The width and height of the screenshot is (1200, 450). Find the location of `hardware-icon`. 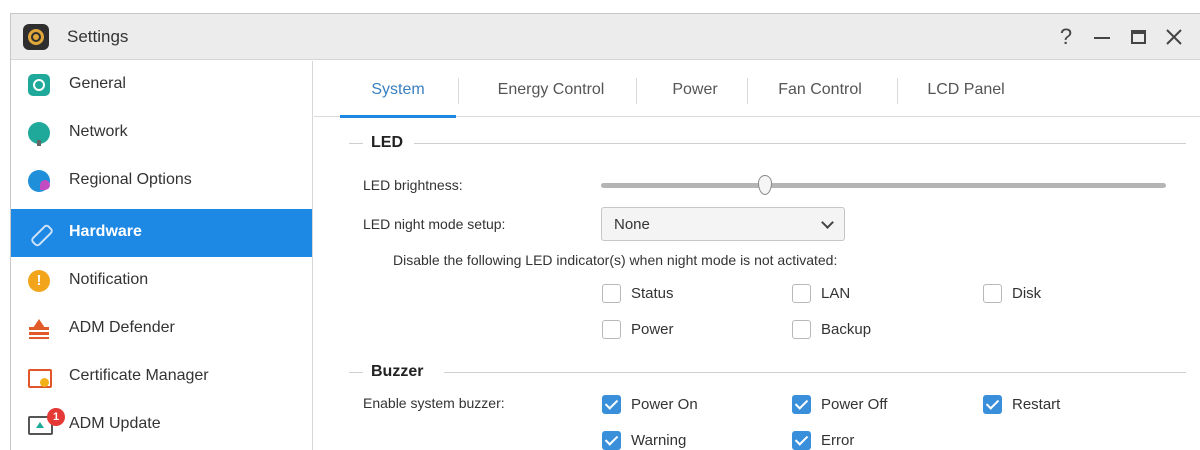

hardware-icon is located at coordinates (39, 233).